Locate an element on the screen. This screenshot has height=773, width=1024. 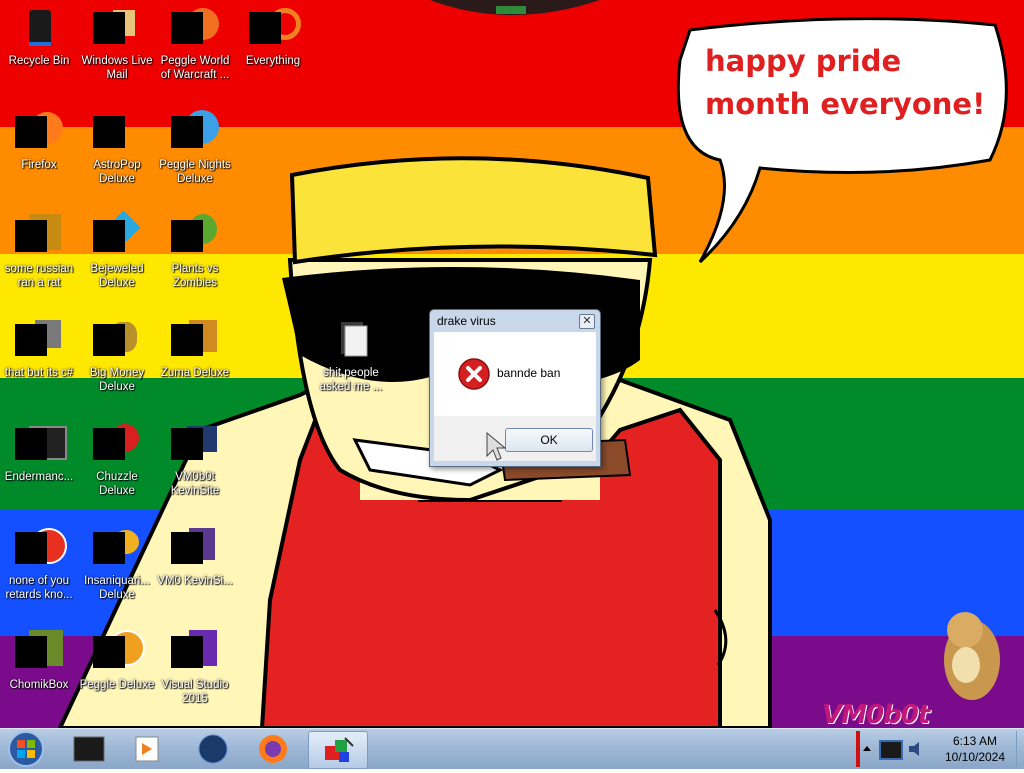
icon-label: Windows Live Mail is located at coordinates (117, 68).